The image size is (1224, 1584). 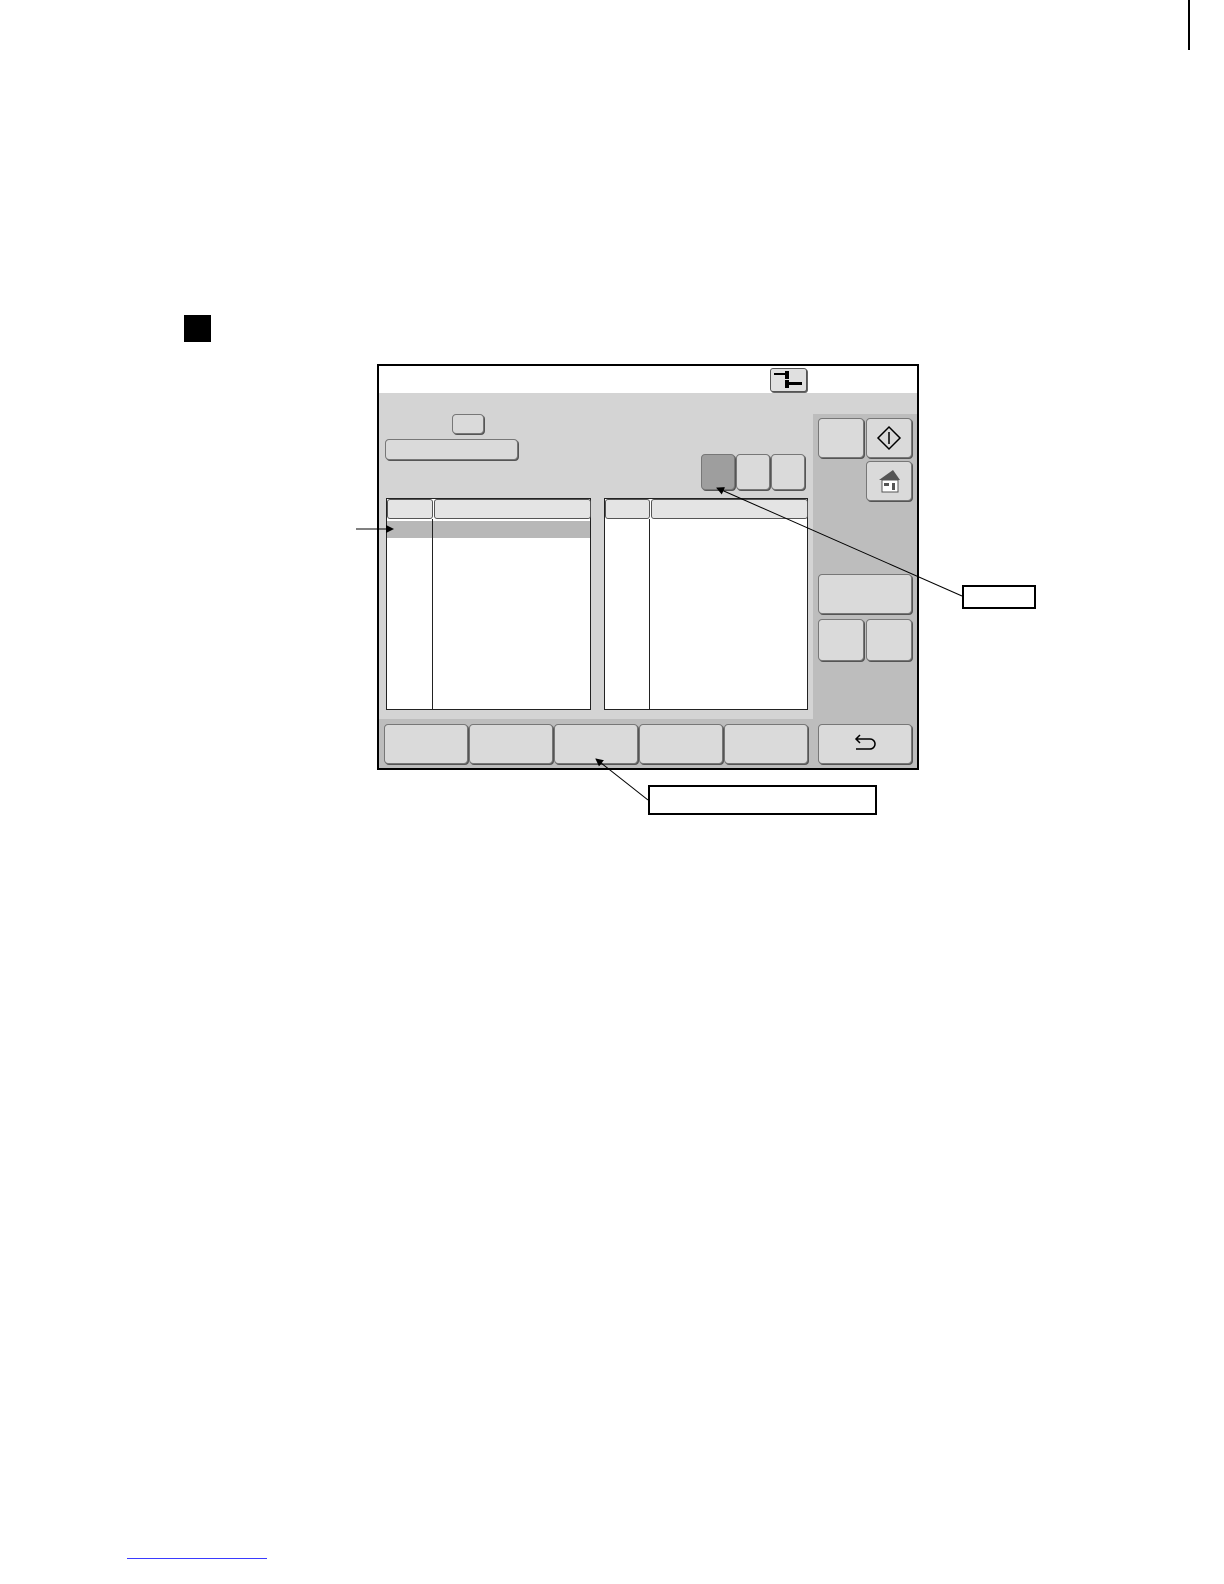 I want to click on connection-button, so click(x=788, y=380).